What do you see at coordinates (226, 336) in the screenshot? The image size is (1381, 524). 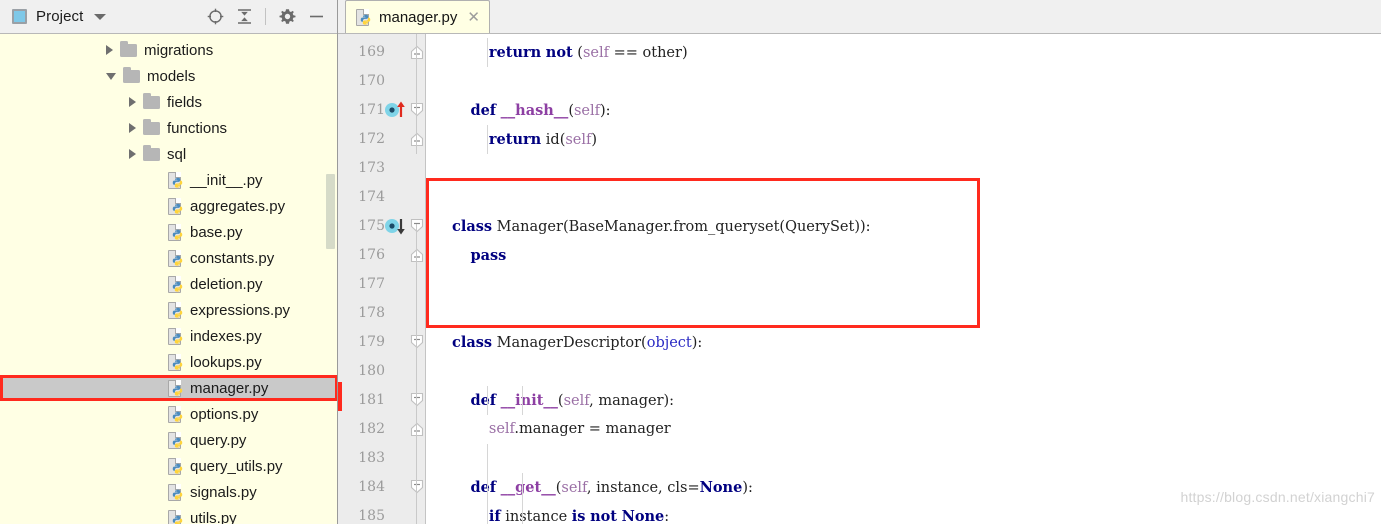 I see `tree-item-label: indexes.py` at bounding box center [226, 336].